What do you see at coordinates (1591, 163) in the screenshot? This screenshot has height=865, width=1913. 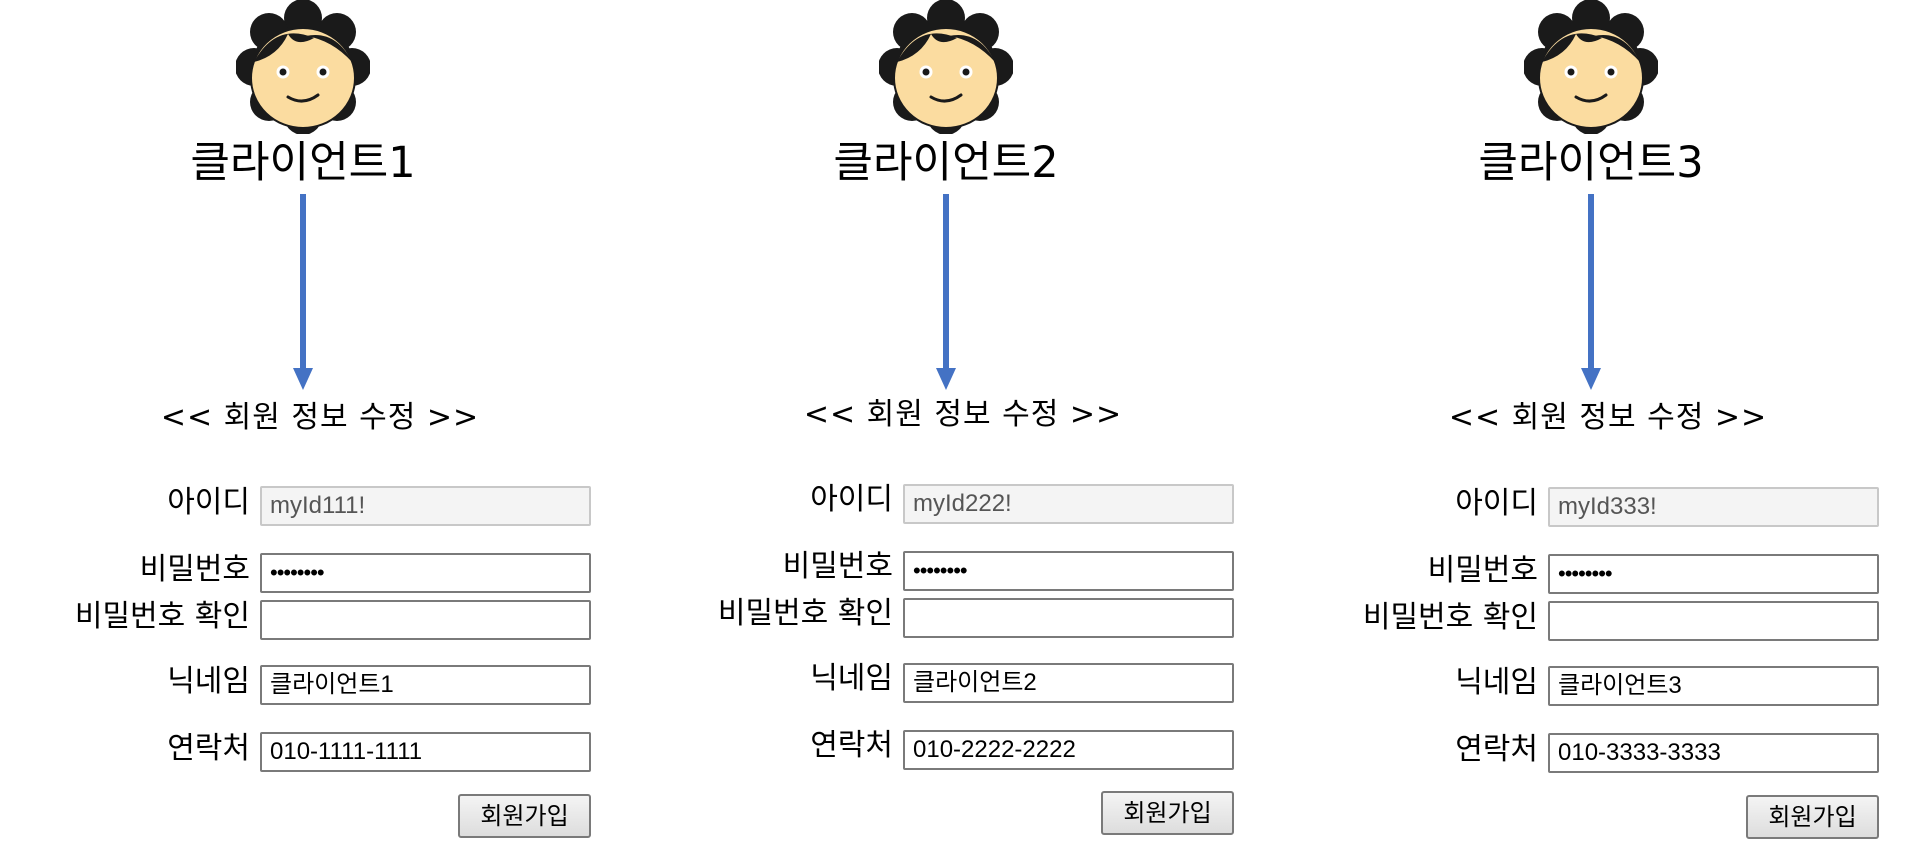 I see `client-label: 클라이언트3` at bounding box center [1591, 163].